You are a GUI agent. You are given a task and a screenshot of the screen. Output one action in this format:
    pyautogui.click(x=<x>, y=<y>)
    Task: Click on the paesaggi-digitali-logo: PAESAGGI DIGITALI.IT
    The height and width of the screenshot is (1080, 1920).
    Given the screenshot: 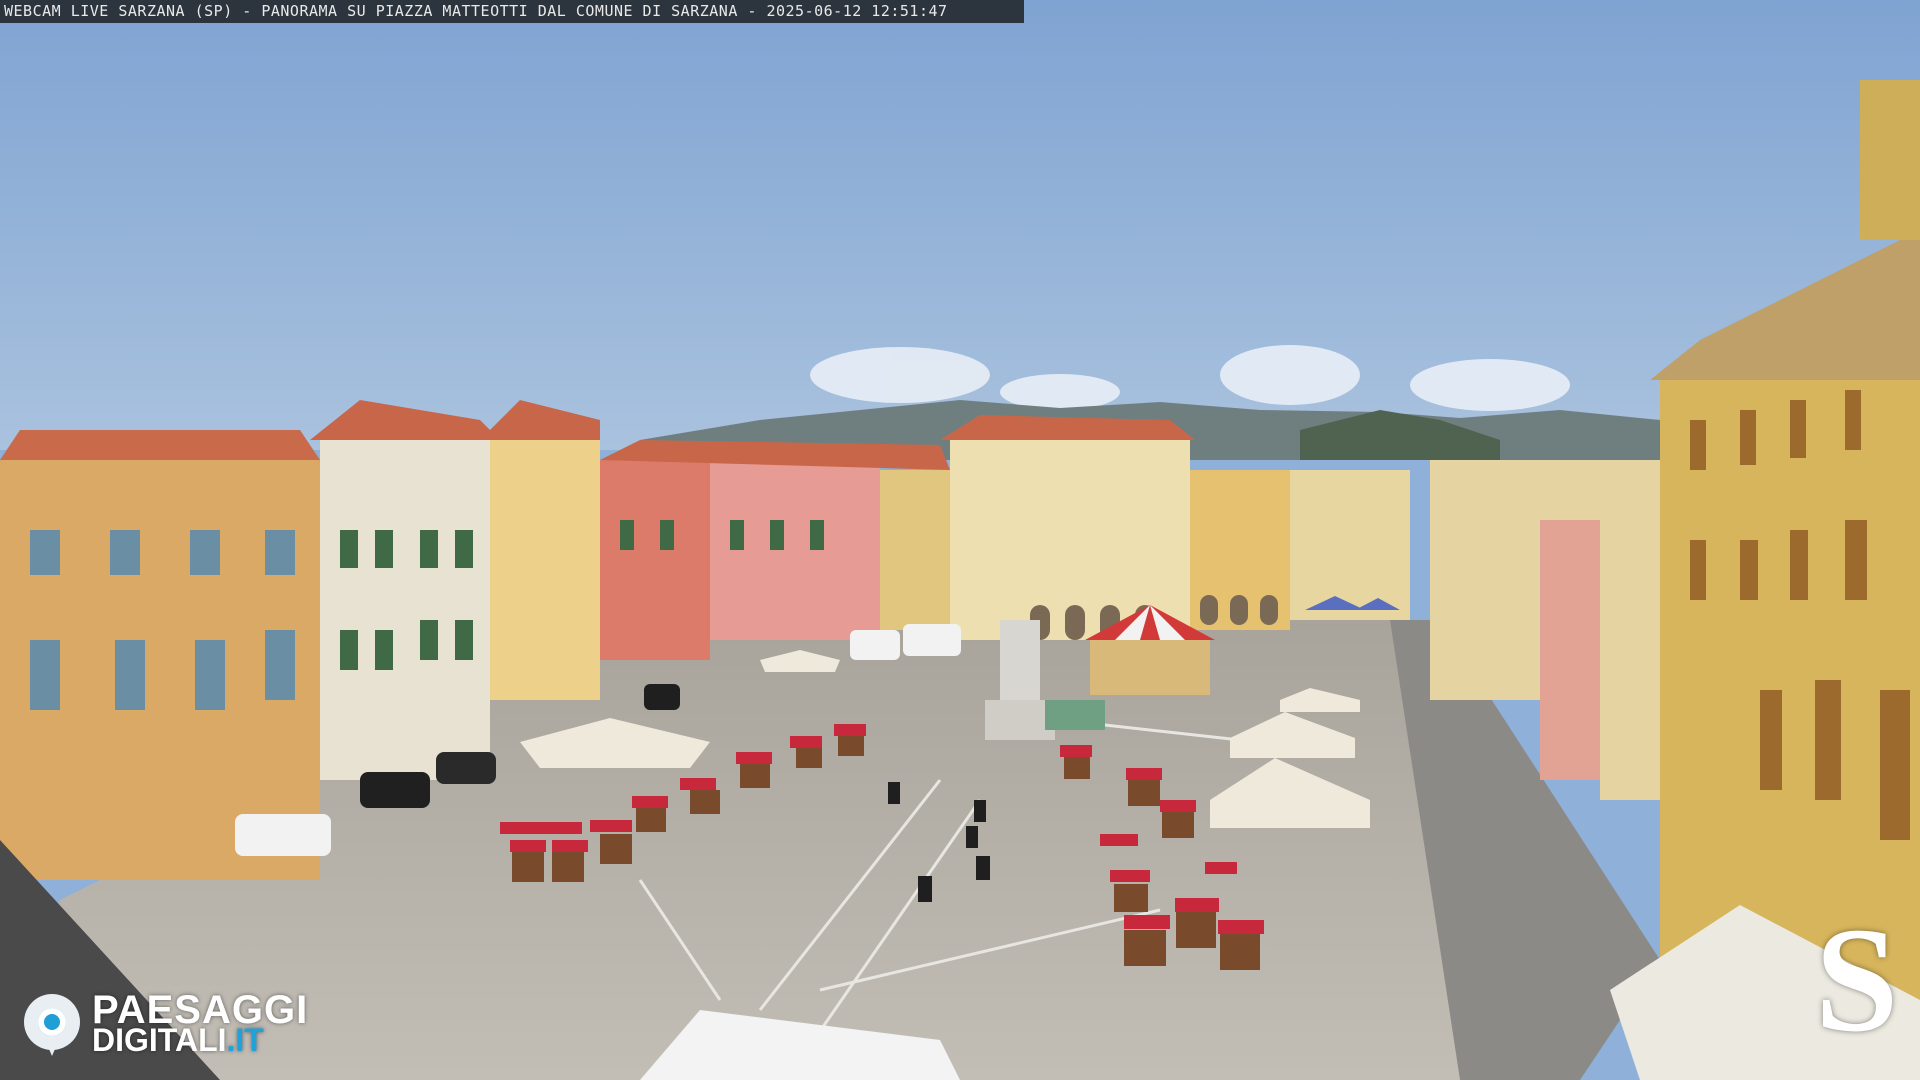 What is the action you would take?
    pyautogui.click(x=179, y=1023)
    